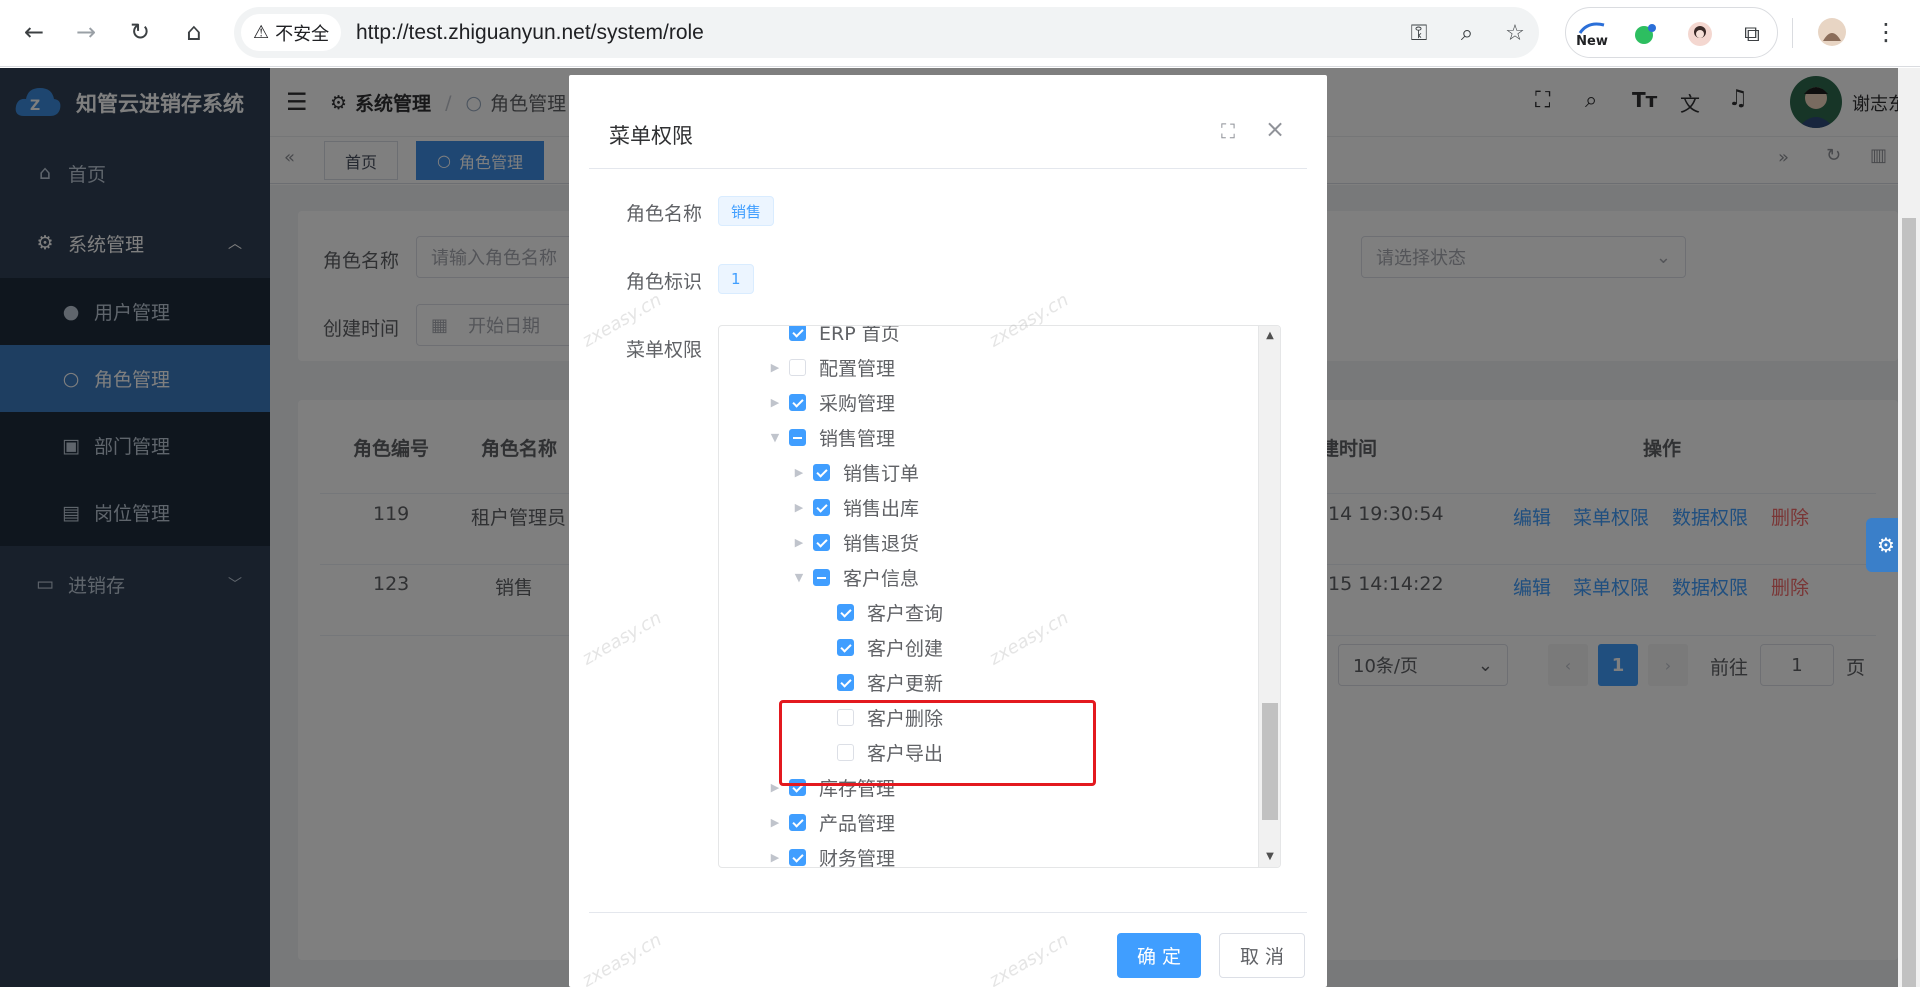  I want to click on page-scrollbar-thumb, so click(1909, 602).